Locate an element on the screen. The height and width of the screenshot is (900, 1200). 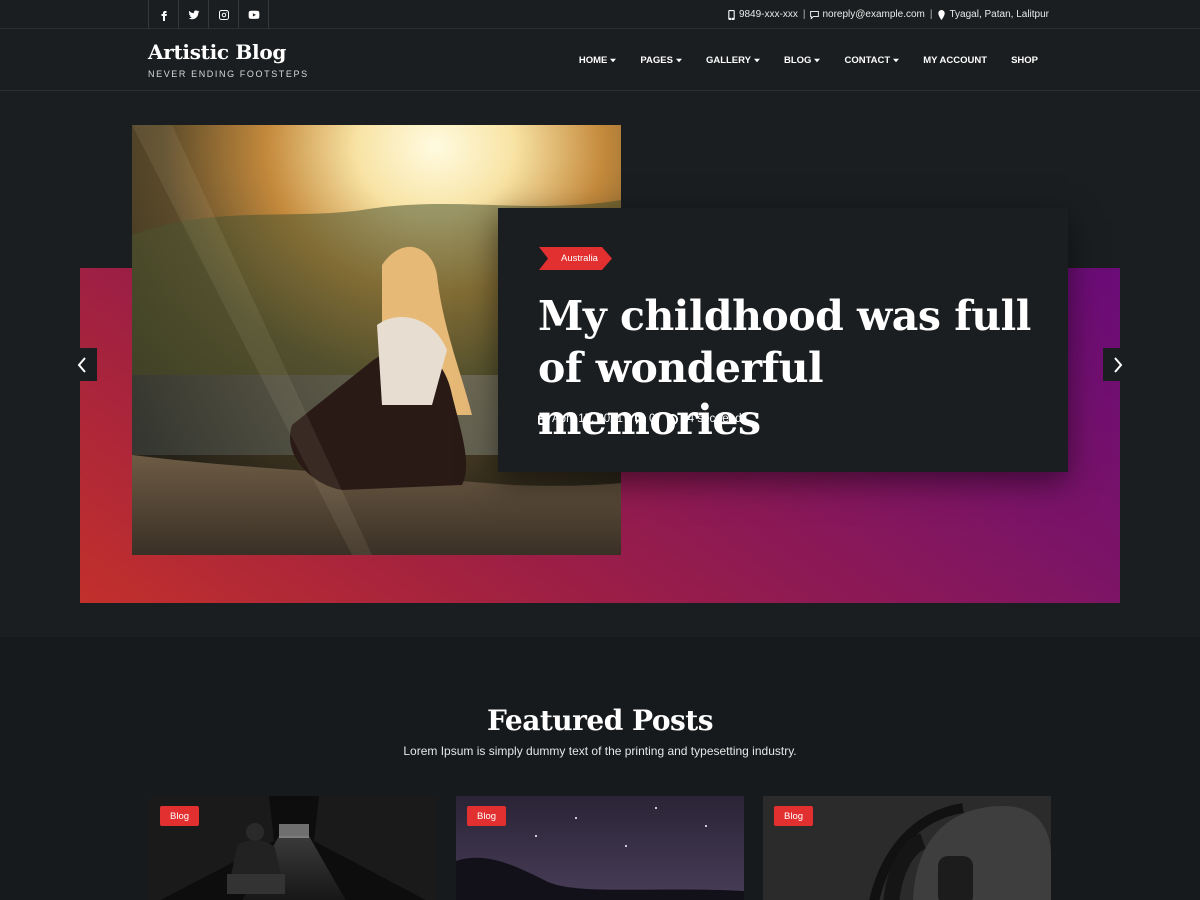
post-read-time: 24 sec read is located at coordinates (704, 419).